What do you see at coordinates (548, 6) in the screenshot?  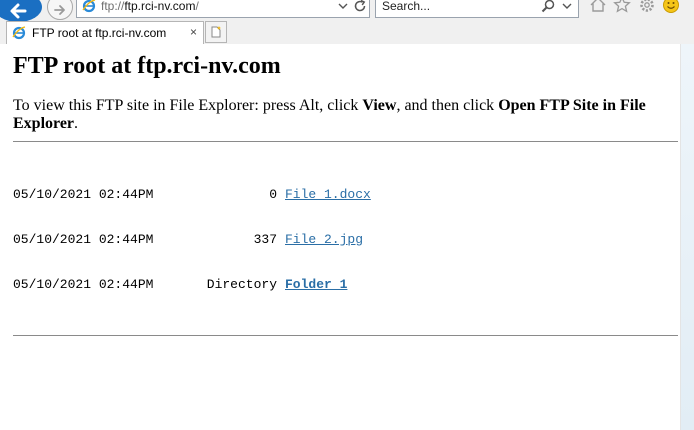 I see `search-icon` at bounding box center [548, 6].